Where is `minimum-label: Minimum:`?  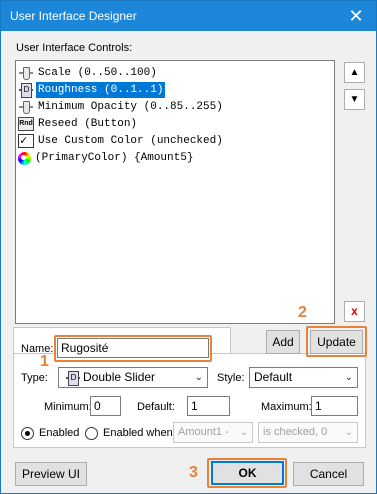 minimum-label: Minimum: is located at coordinates (68, 407).